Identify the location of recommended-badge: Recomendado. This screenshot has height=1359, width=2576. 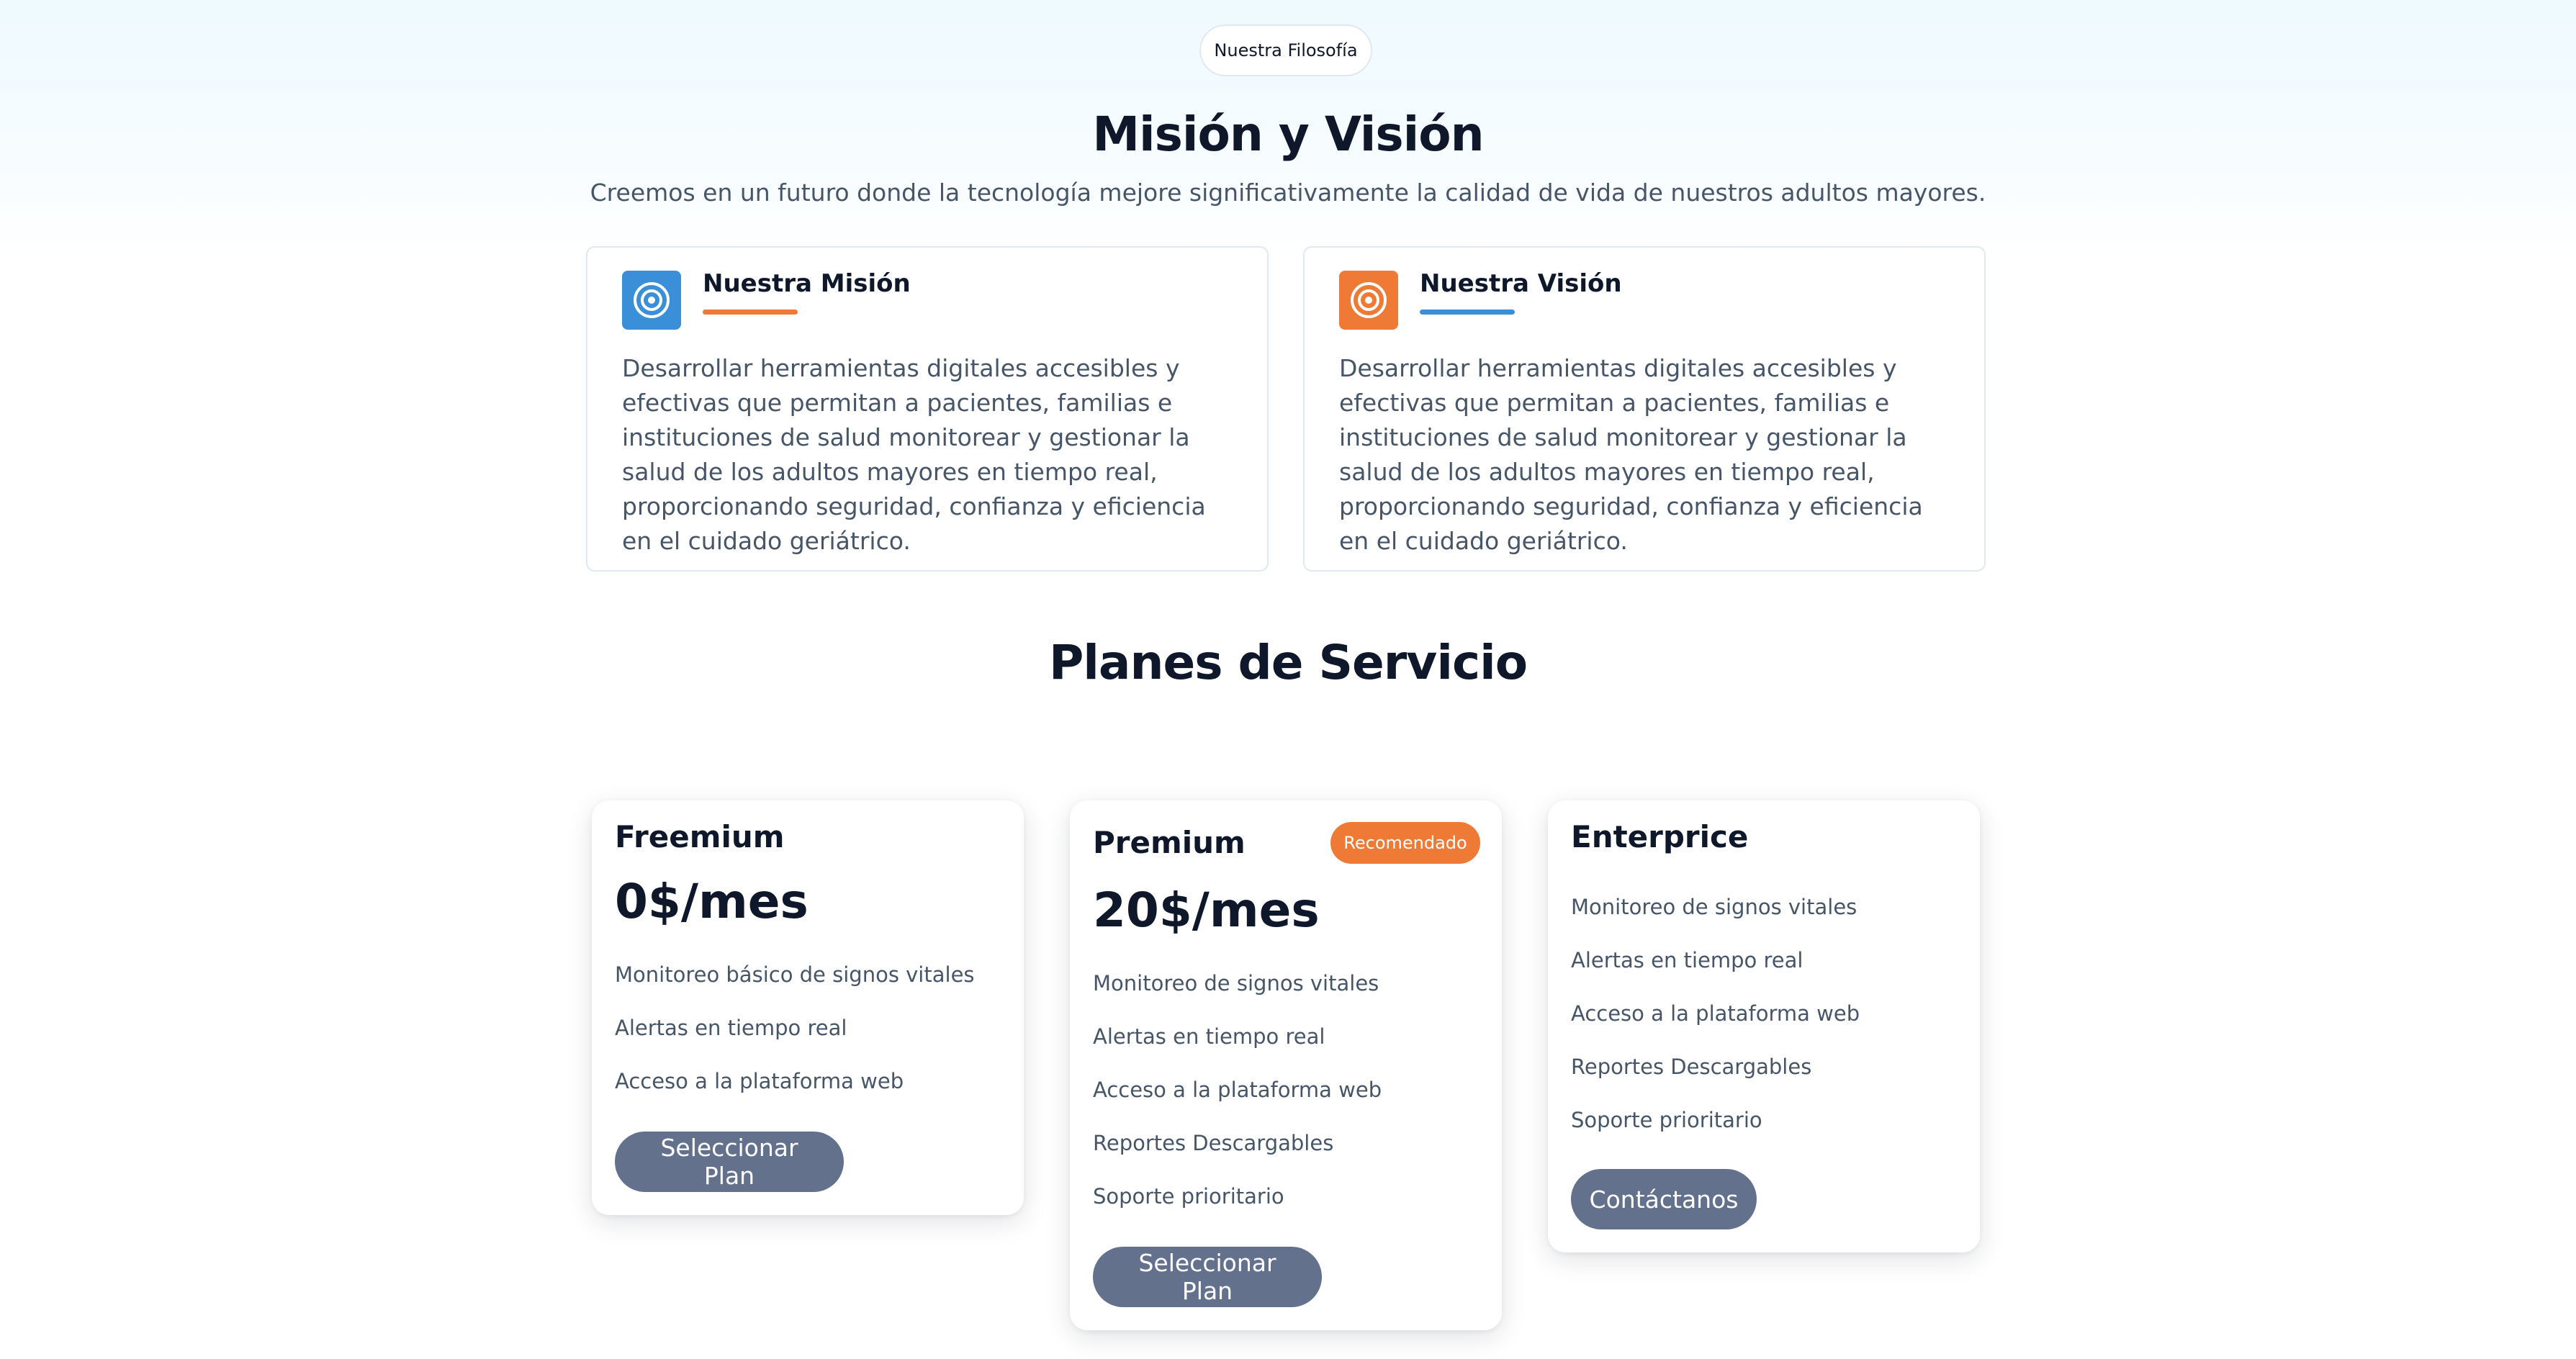
(1405, 843).